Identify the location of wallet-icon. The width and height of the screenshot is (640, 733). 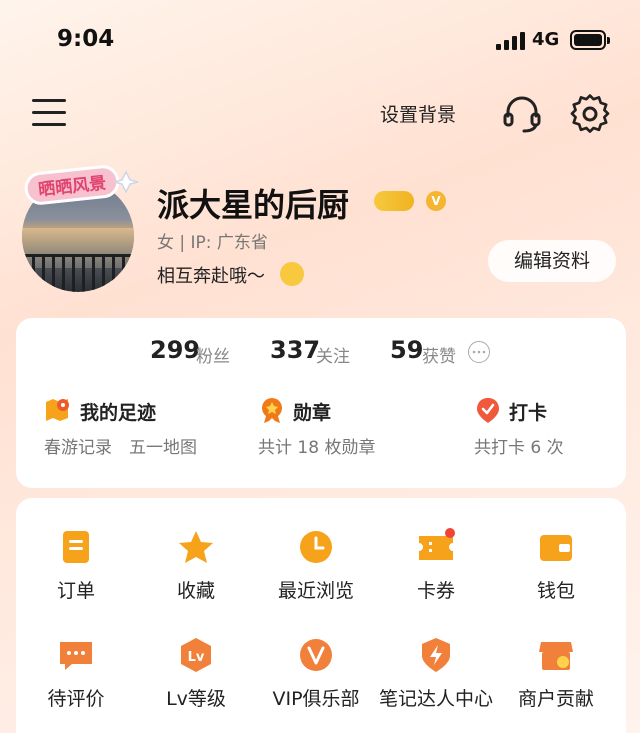
(556, 548).